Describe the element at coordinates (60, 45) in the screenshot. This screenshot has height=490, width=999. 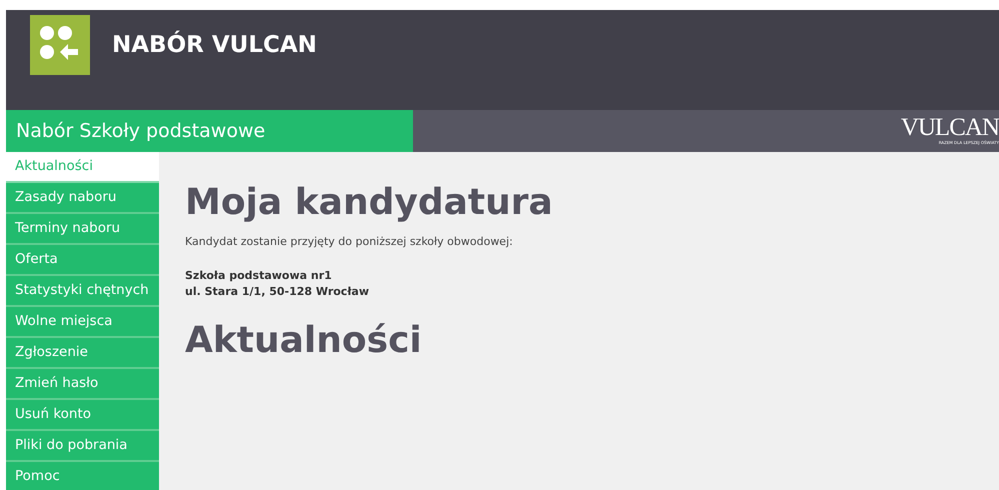
I see `logo-icon` at that location.